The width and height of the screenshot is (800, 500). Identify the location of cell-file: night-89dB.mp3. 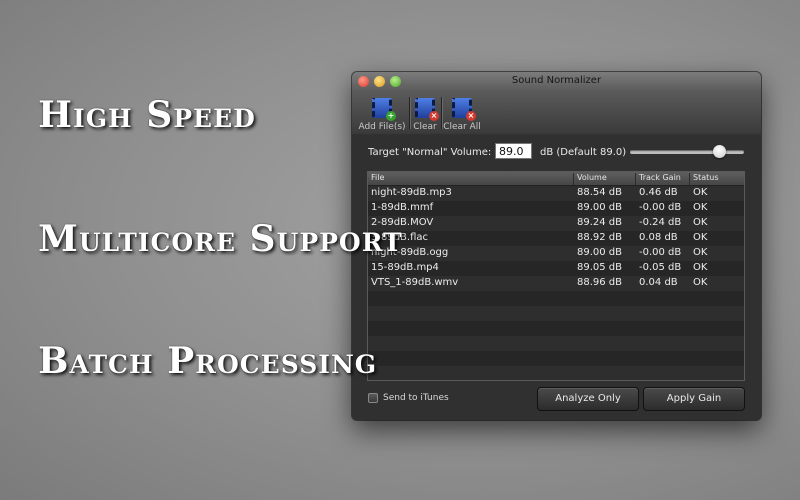
(411, 192).